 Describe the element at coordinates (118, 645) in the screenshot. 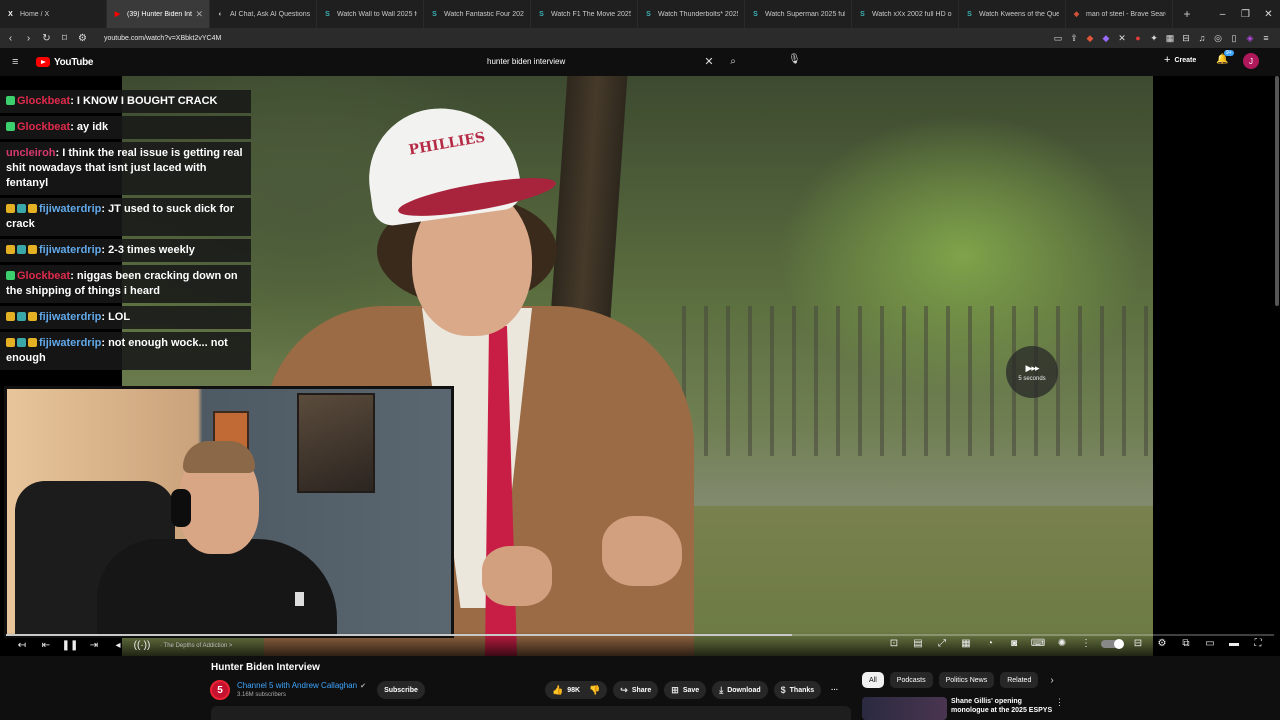

I see `volume-icon: ◂` at that location.